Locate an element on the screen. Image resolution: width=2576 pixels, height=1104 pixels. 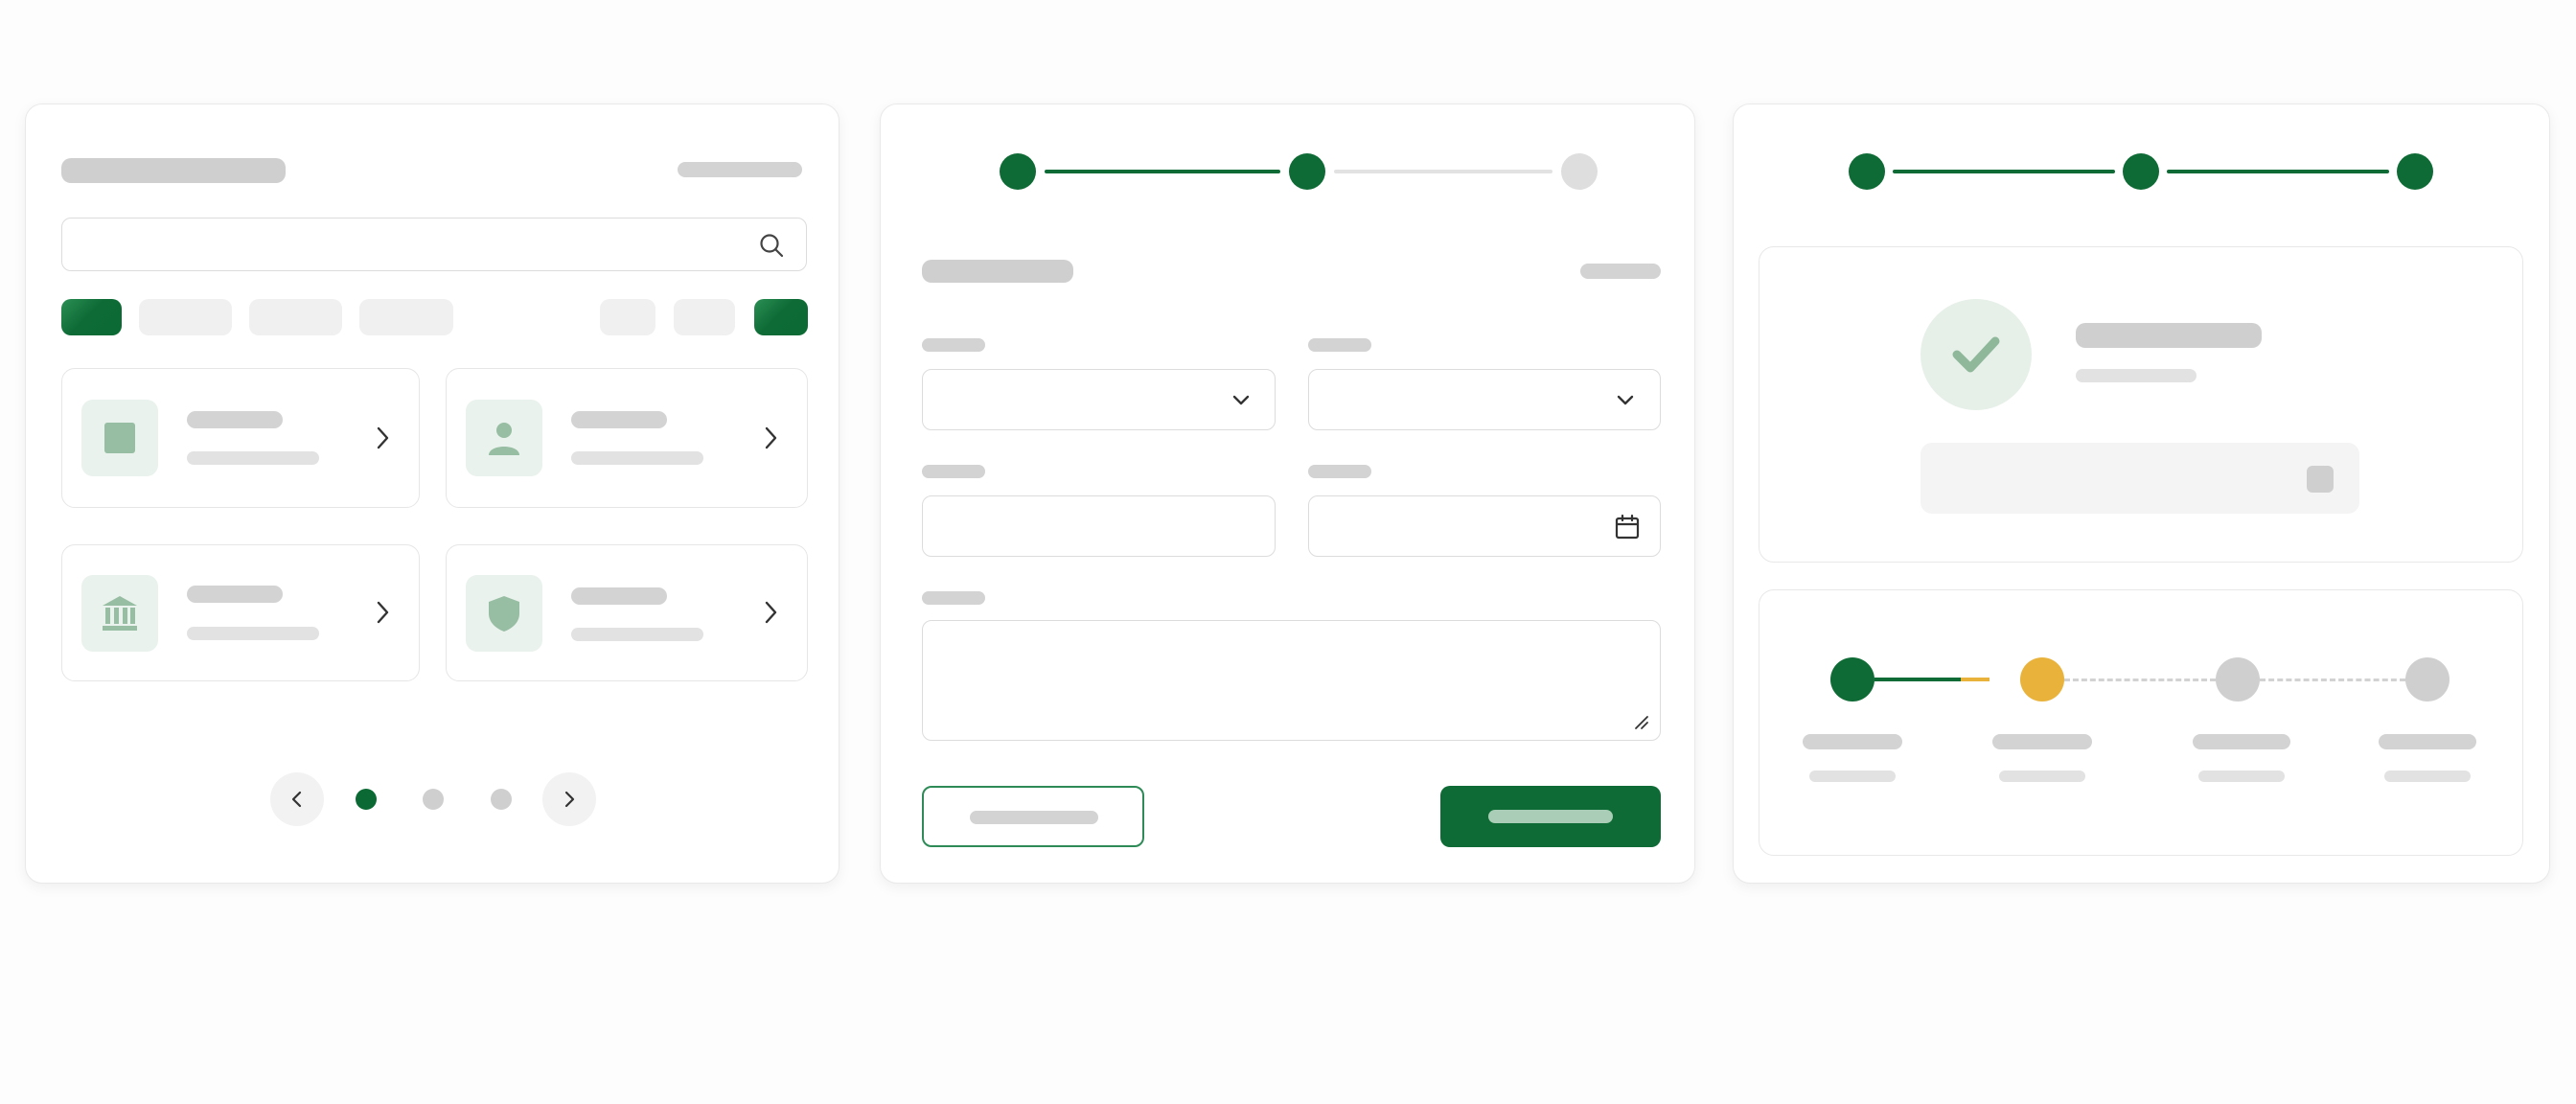
back-button-label is located at coordinates (1034, 817).